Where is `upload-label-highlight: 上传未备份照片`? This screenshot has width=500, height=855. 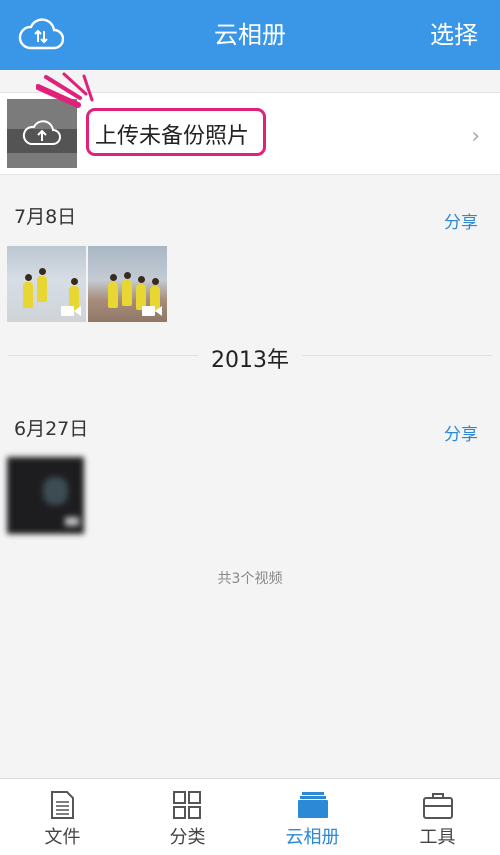
upload-label-highlight: 上传未备份照片 is located at coordinates (176, 132).